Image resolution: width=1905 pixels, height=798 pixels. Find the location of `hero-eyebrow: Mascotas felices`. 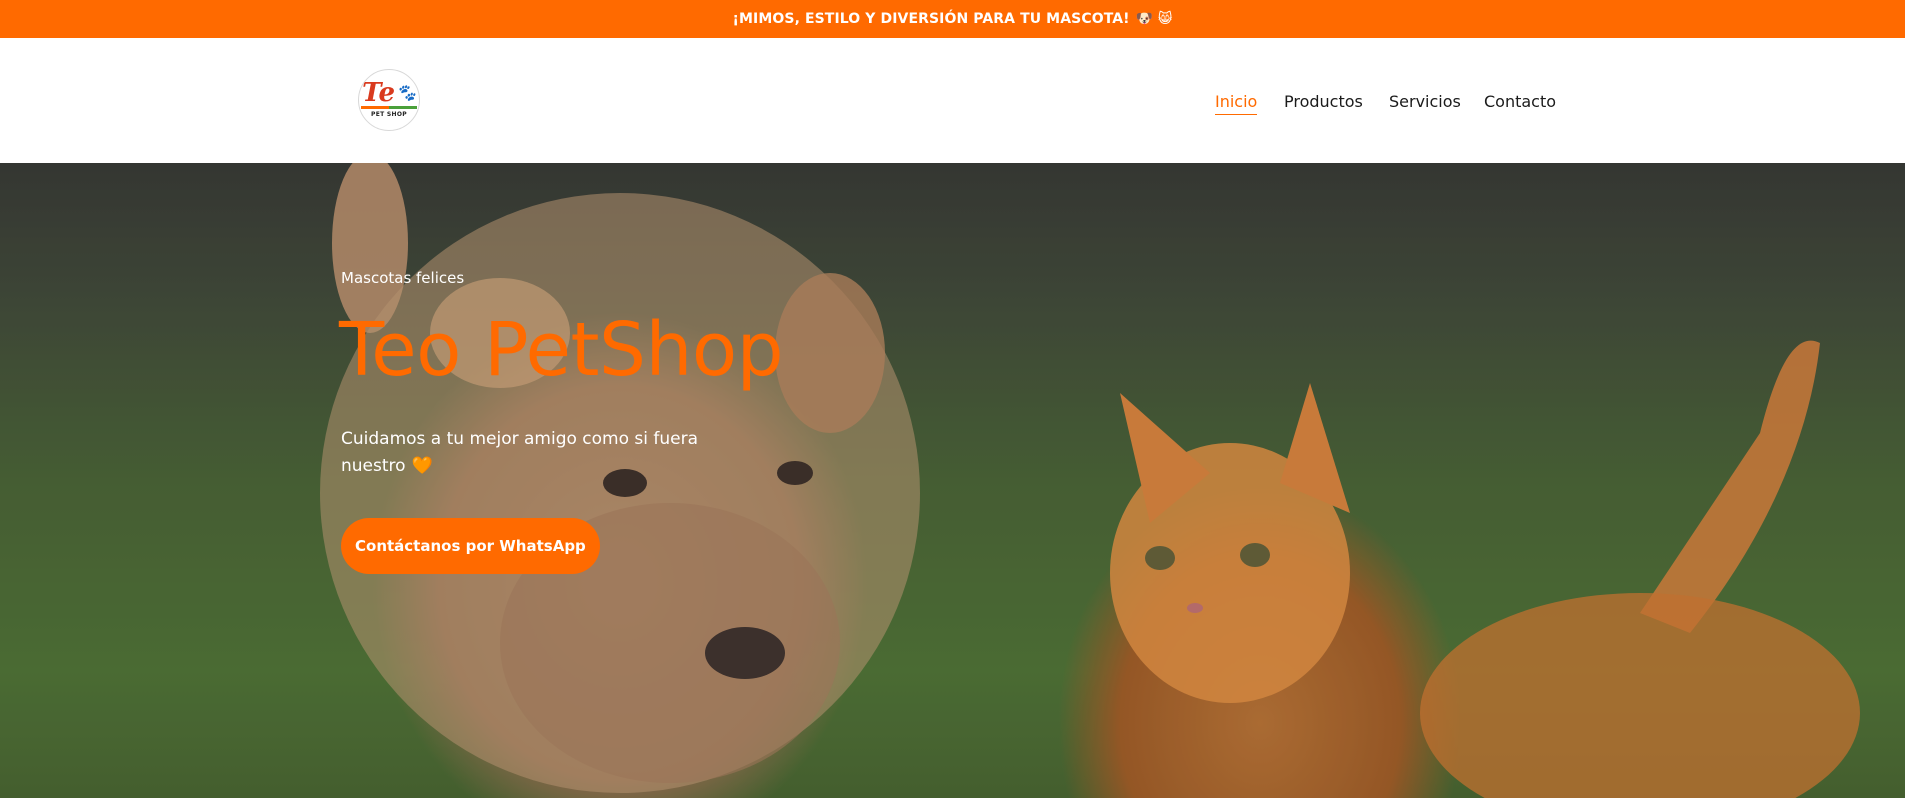

hero-eyebrow: Mascotas felices is located at coordinates (403, 278).